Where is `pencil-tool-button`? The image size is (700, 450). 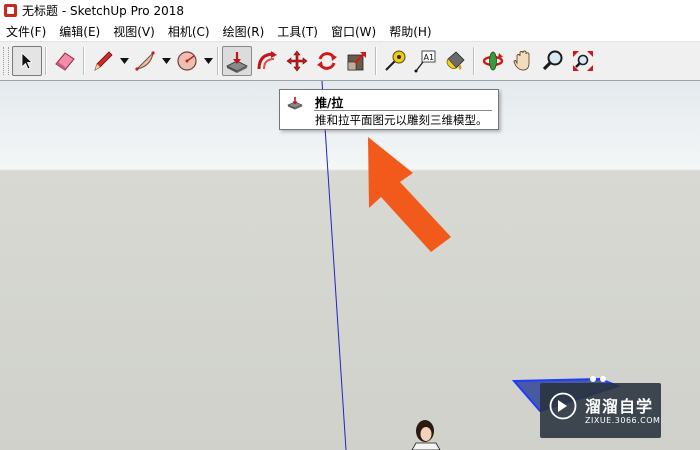
pencil-tool-button is located at coordinates (103, 61).